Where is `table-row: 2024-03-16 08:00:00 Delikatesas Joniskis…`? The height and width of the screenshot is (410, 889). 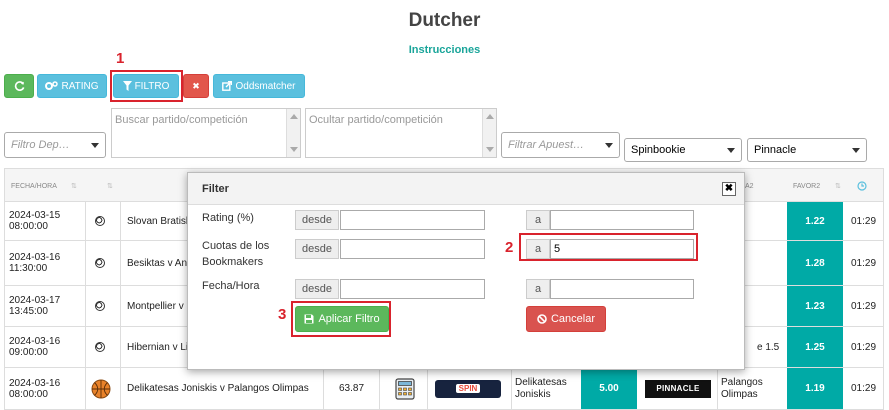 table-row: 2024-03-16 08:00:00 Delikatesas Joniskis… is located at coordinates (444, 389).